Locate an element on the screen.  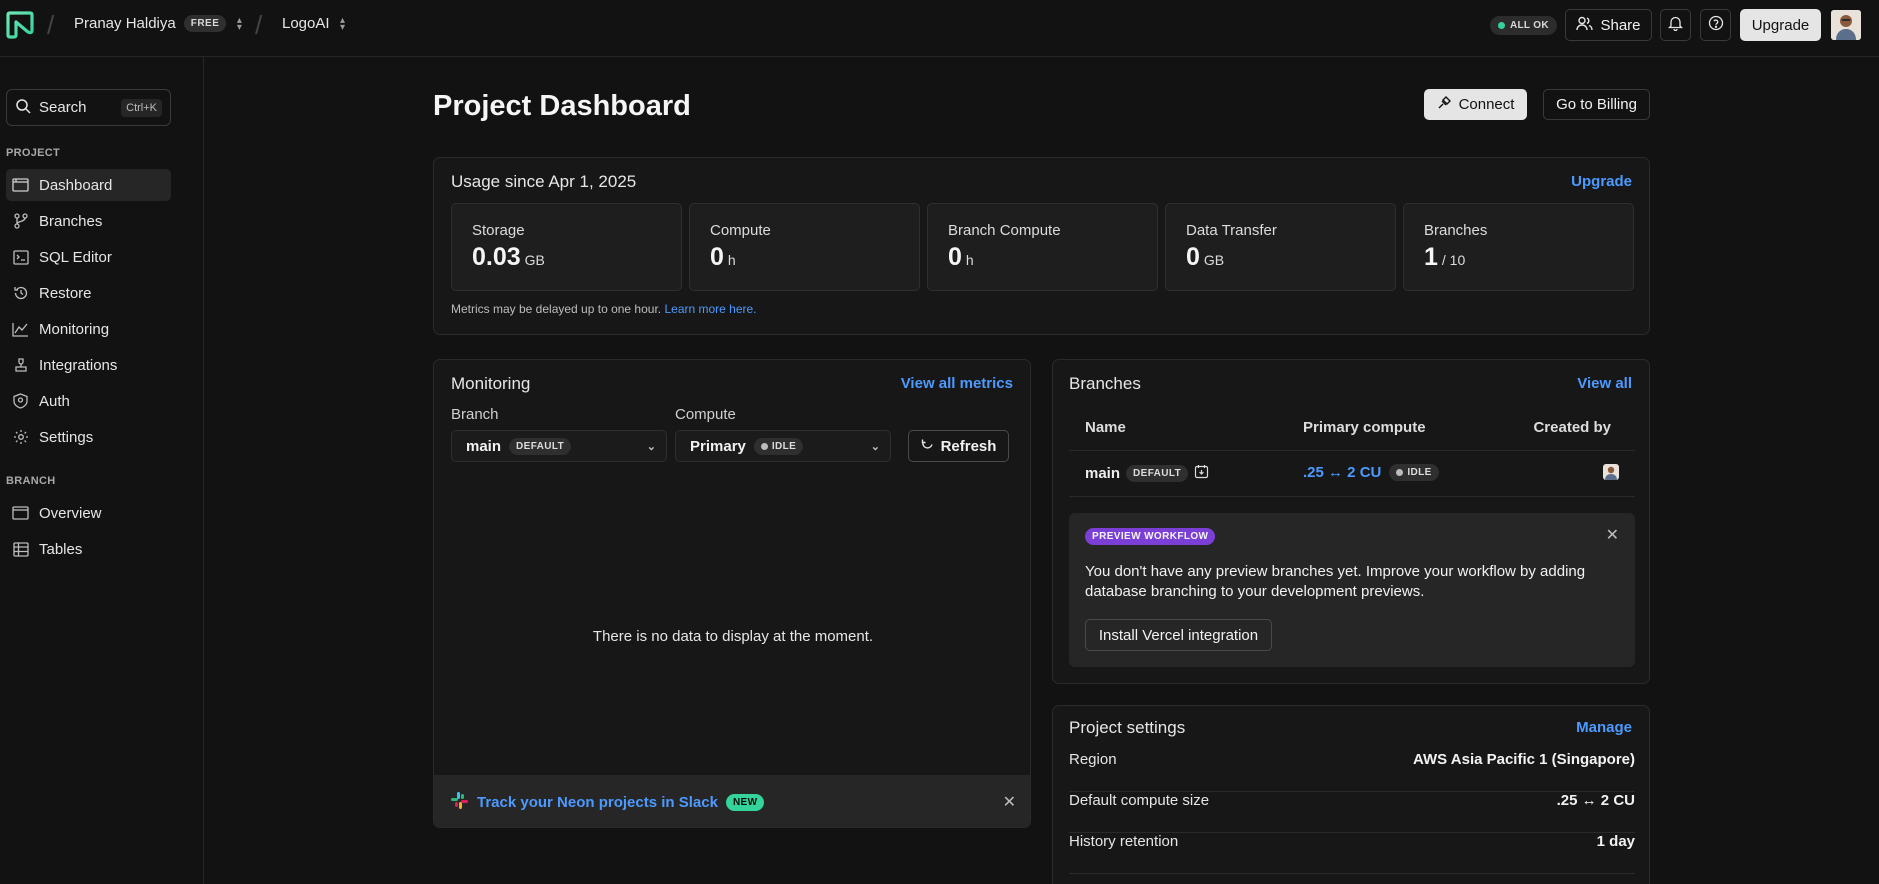
view-all-branches-link: View all is located at coordinates (1604, 383).